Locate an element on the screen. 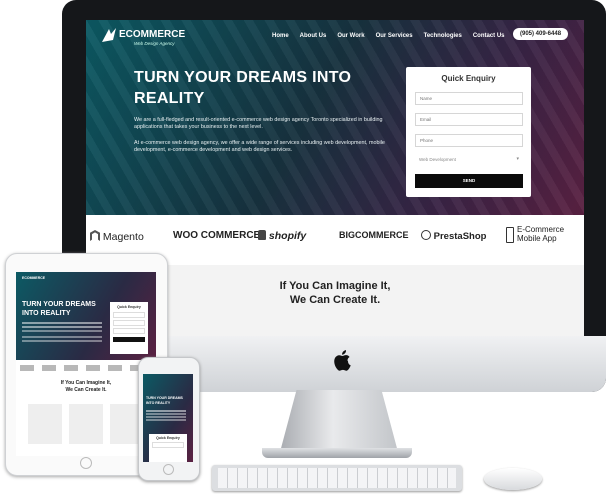 This screenshot has height=494, width=609. tablet-form-title: Quick Enquiry is located at coordinates (129, 307).